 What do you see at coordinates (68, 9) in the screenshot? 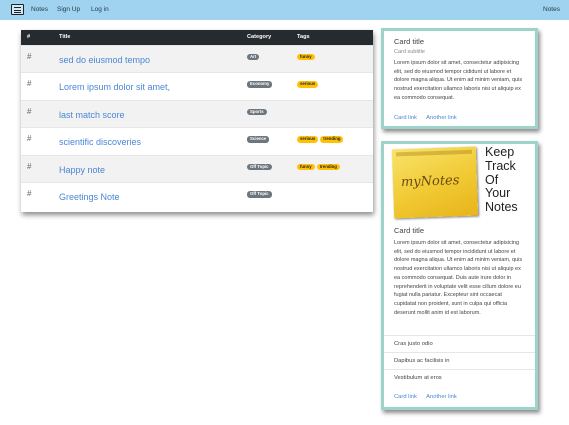
I see `nav-link-signup: Sign Up` at bounding box center [68, 9].